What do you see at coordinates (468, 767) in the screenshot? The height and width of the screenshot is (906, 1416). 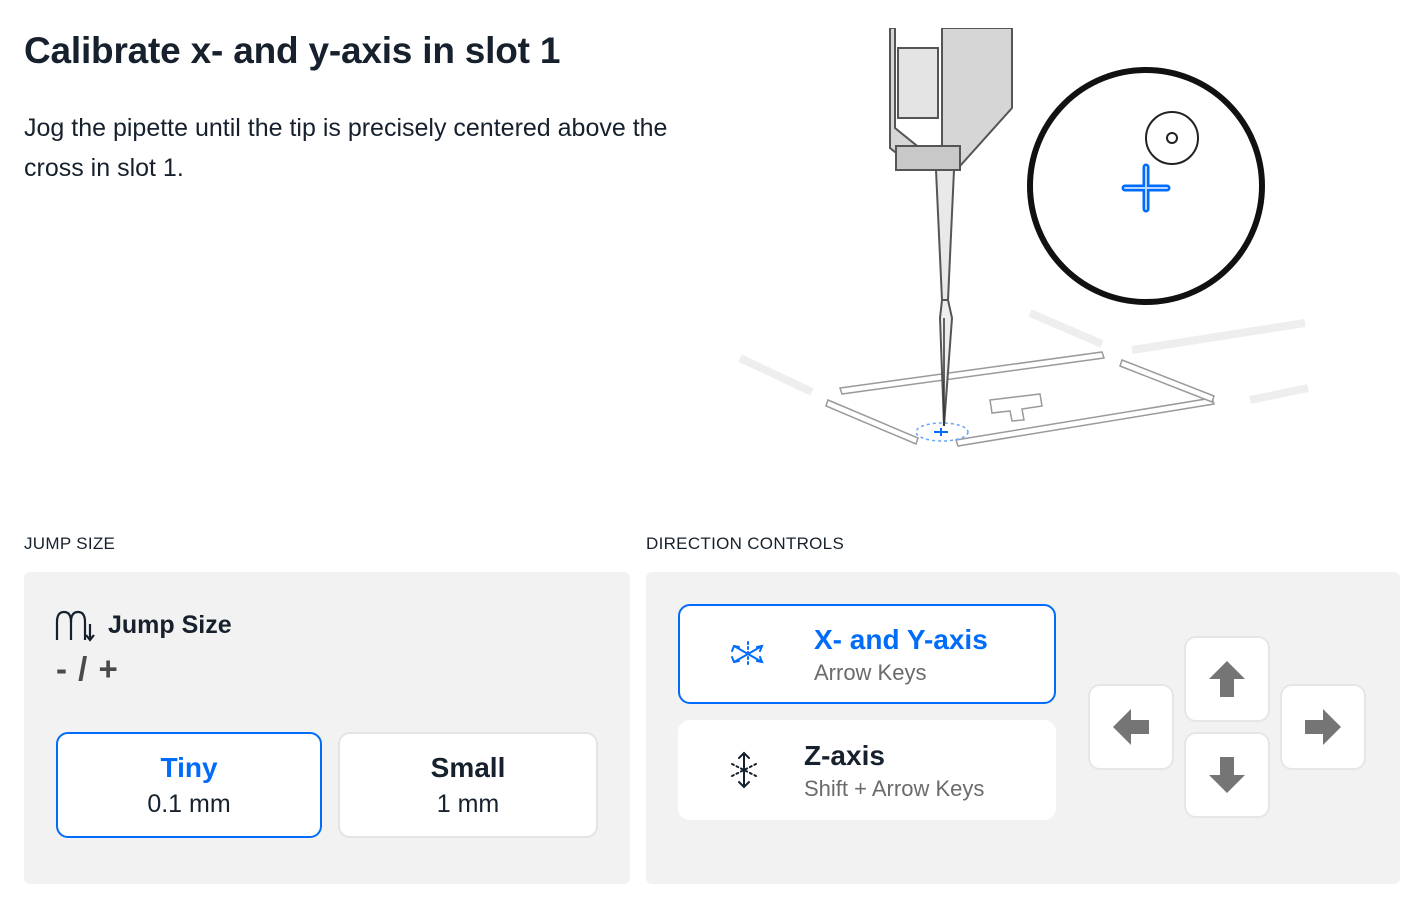 I see `jump-size-option-name: Small` at bounding box center [468, 767].